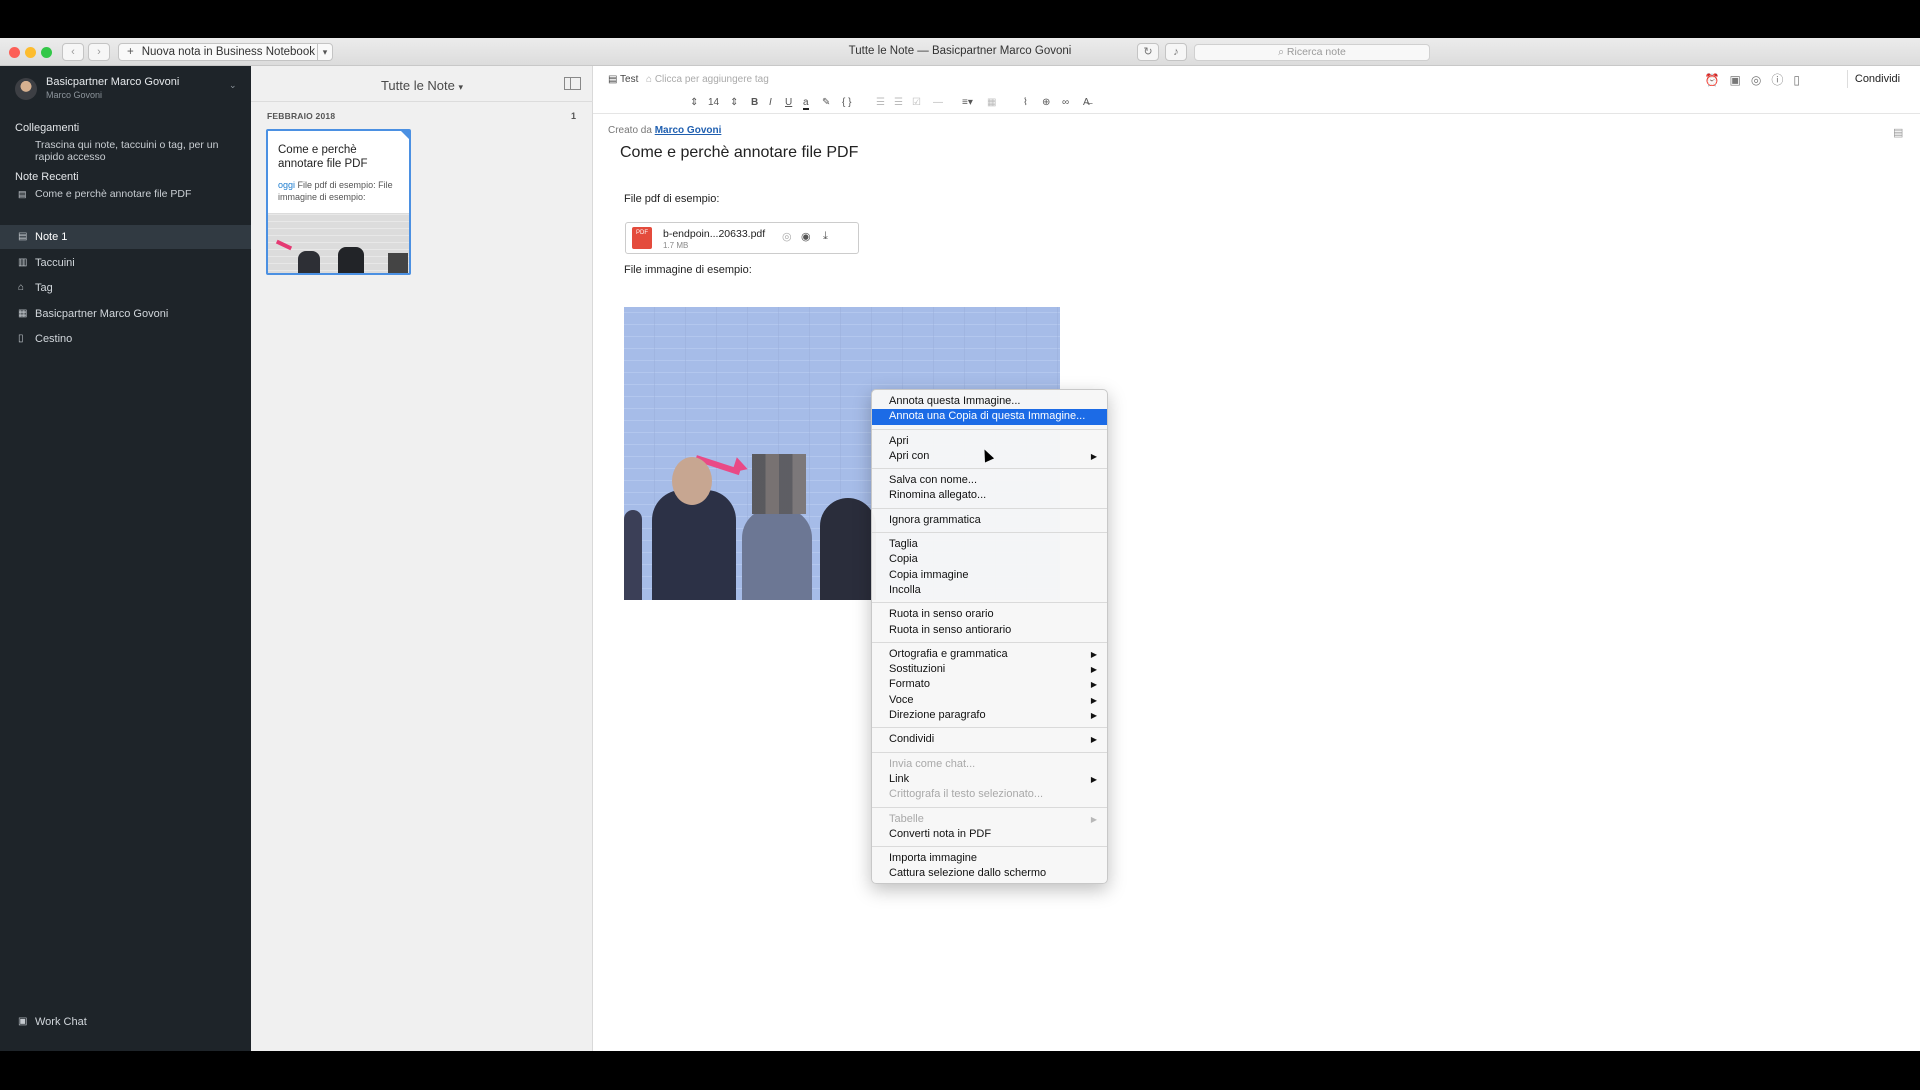  I want to click on context-menu-item: Link ▶, so click(989, 779).